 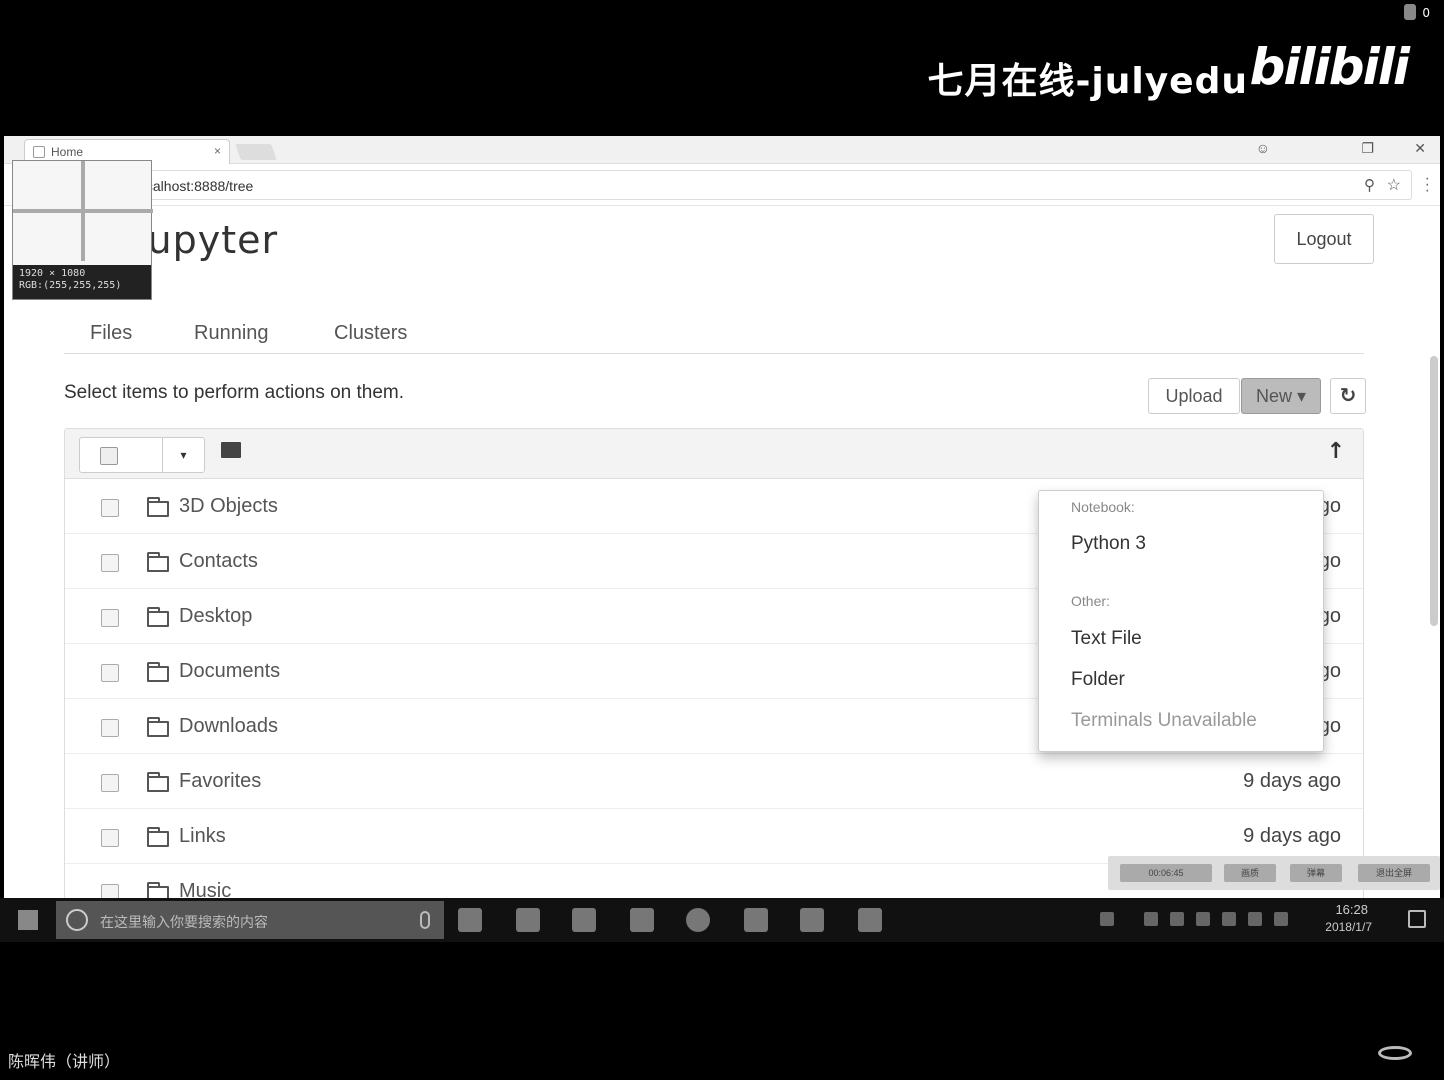 What do you see at coordinates (83, 211) in the screenshot?
I see `crosshair-horizontal` at bounding box center [83, 211].